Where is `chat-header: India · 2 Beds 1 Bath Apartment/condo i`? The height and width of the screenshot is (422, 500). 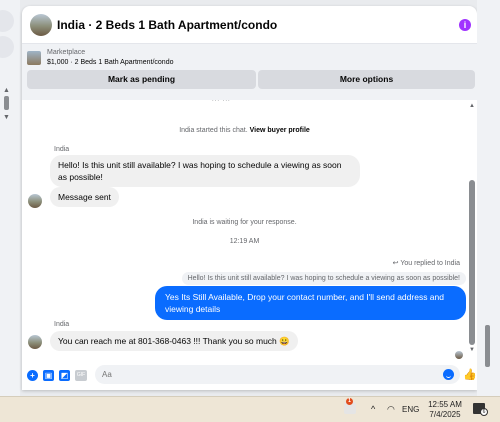
chat-header: India · 2 Beds 1 Bath Apartment/condo i is located at coordinates (249, 25).